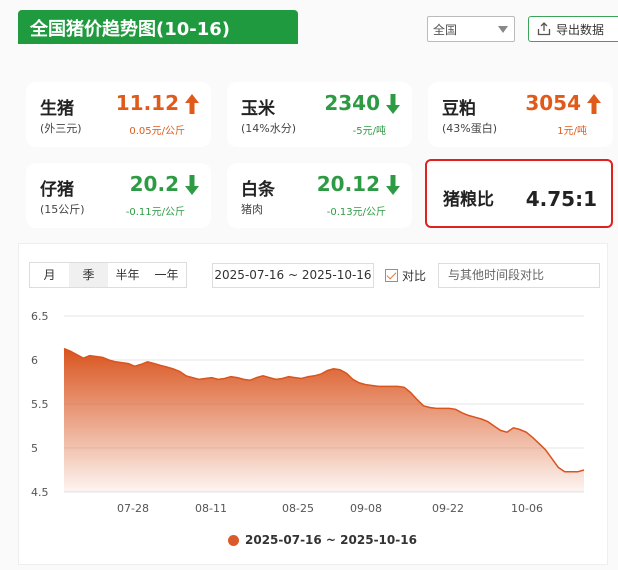 Image resolution: width=618 pixels, height=570 pixels. I want to click on card-name: 生猪, so click(57, 109).